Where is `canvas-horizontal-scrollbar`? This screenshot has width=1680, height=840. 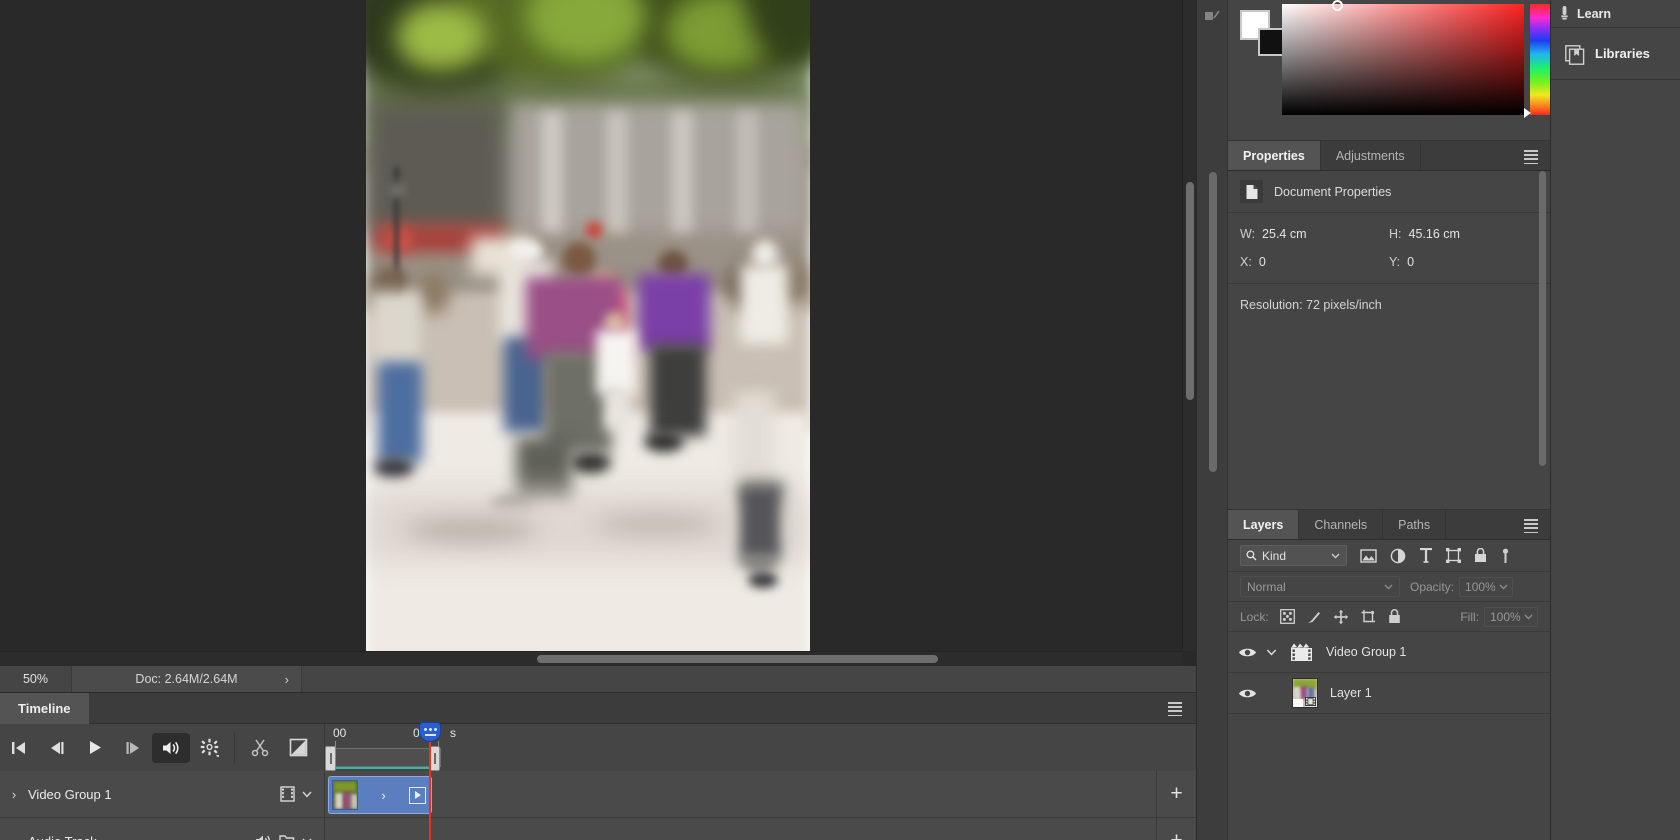
canvas-horizontal-scrollbar is located at coordinates (591, 658).